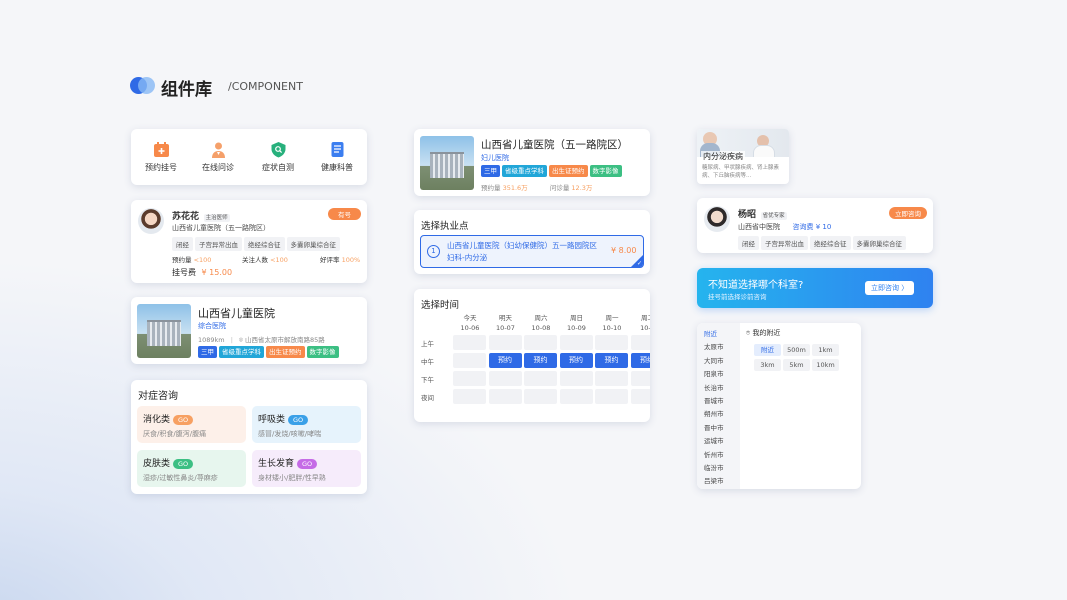  Describe the element at coordinates (714, 387) in the screenshot. I see `city-item: 长治市` at that location.